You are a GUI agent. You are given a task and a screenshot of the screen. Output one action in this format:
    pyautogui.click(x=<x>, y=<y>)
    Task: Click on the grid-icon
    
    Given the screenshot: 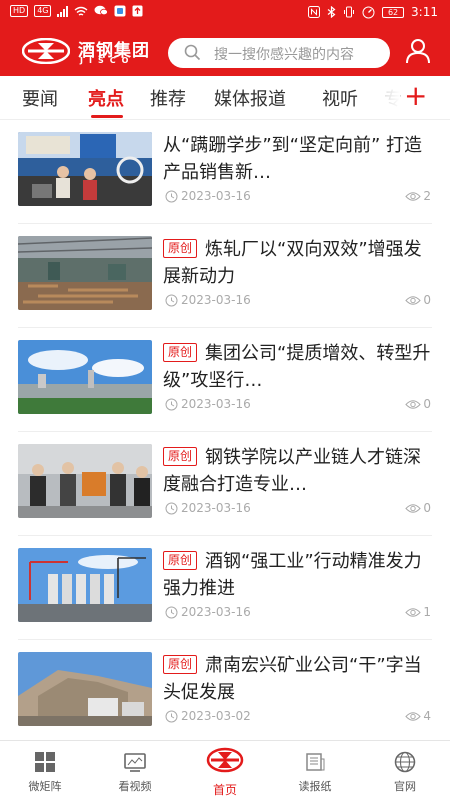 What is the action you would take?
    pyautogui.click(x=45, y=762)
    